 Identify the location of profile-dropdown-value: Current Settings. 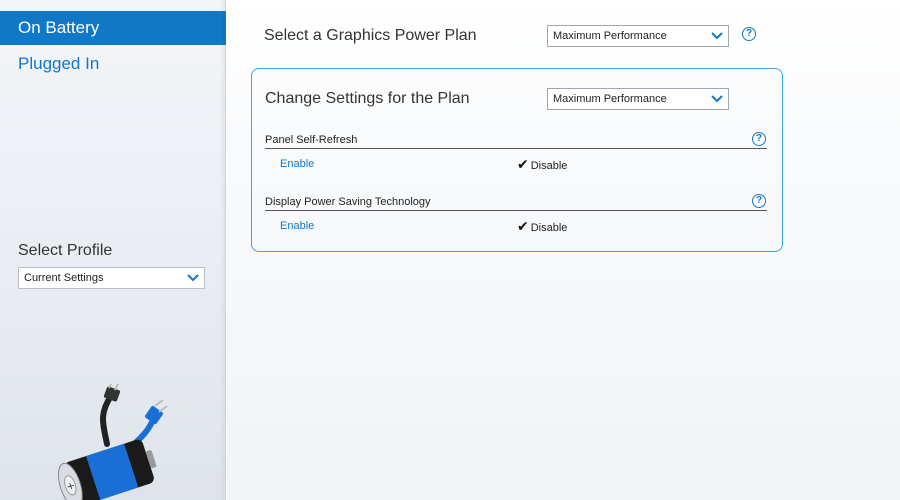
(64, 278).